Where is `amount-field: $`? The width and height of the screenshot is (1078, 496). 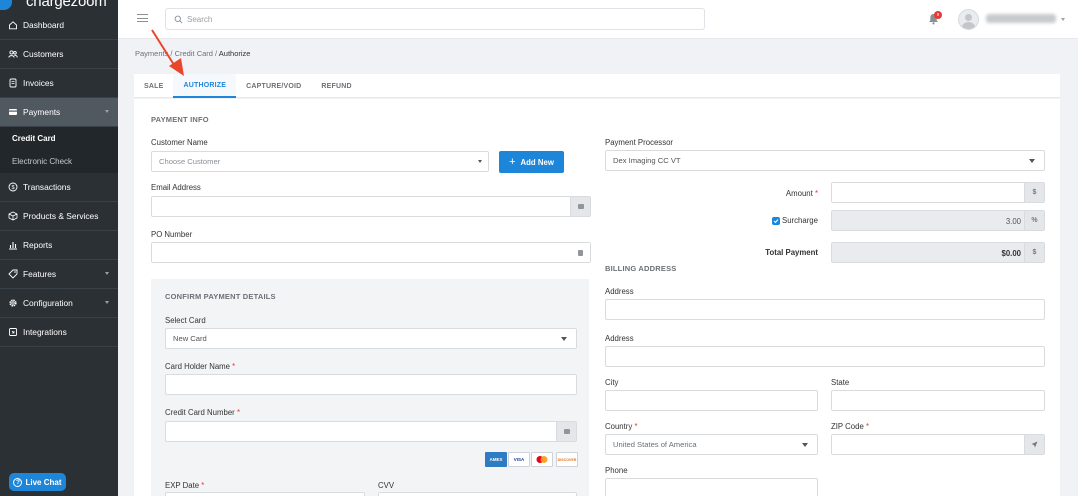 amount-field: $ is located at coordinates (938, 192).